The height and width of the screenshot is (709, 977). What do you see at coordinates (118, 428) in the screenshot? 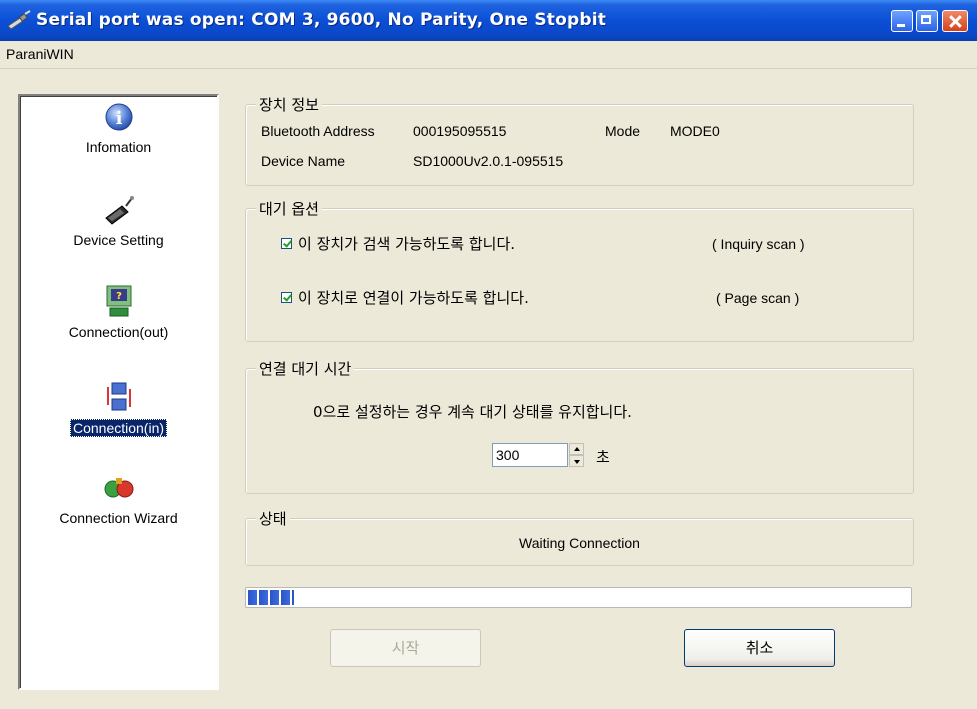
I see `sidebar-item-label: Connection(in)` at bounding box center [118, 428].